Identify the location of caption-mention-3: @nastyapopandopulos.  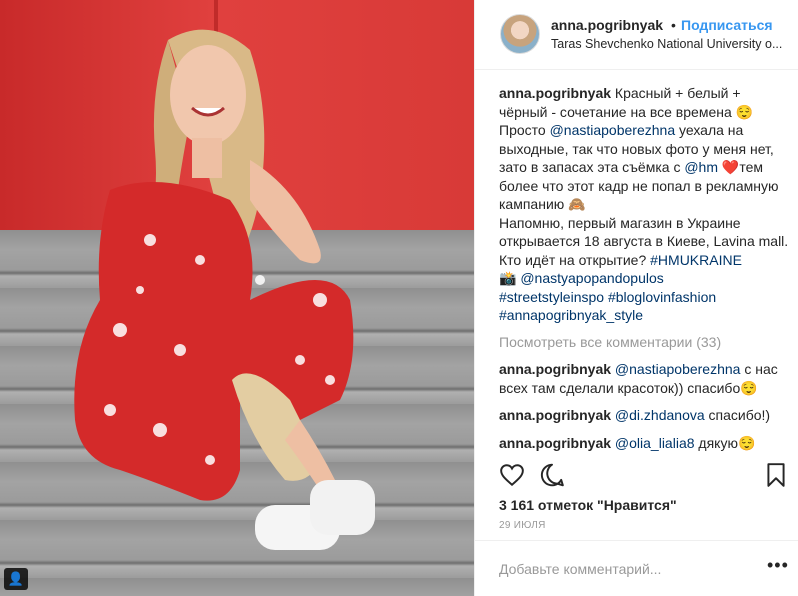
(591, 278).